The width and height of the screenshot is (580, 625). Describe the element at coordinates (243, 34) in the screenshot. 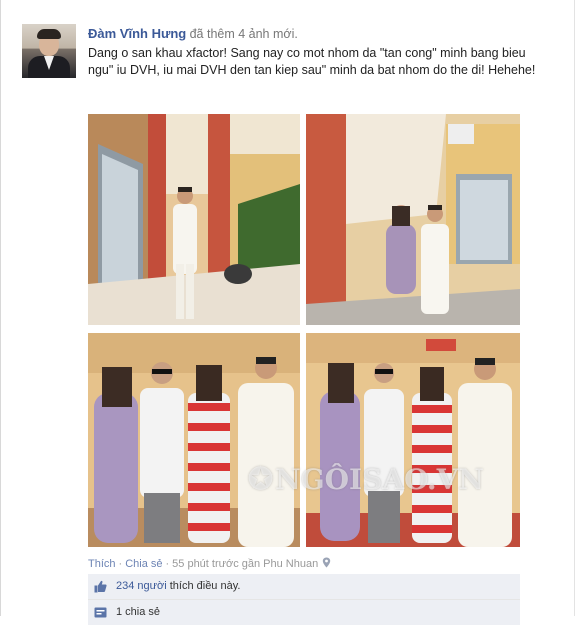

I see `post-action-text: đã thêm 4 ảnh mới.` at that location.